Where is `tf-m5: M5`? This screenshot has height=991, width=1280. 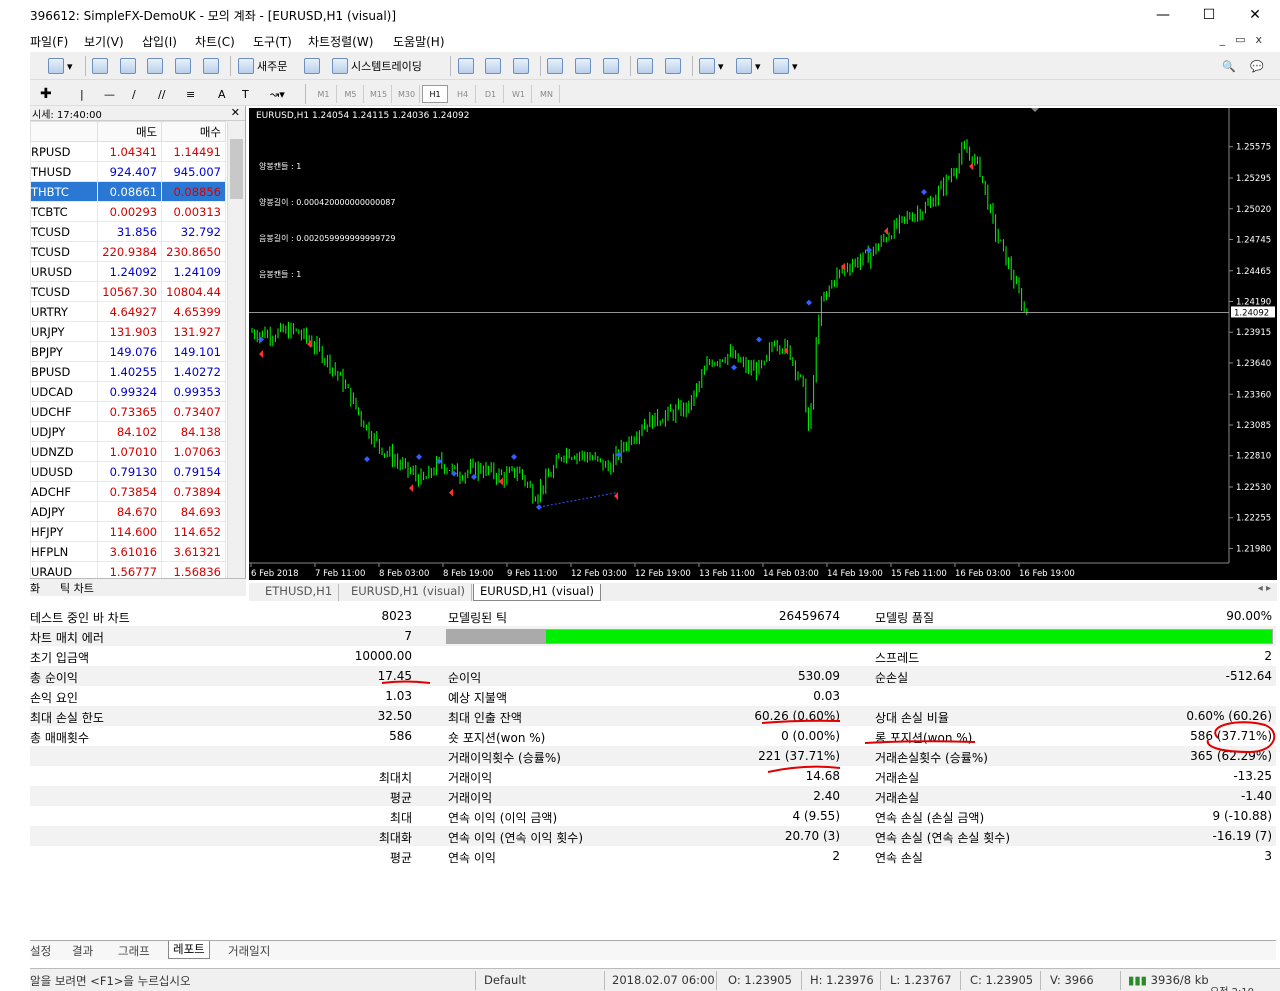
tf-m5: M5 is located at coordinates (351, 94).